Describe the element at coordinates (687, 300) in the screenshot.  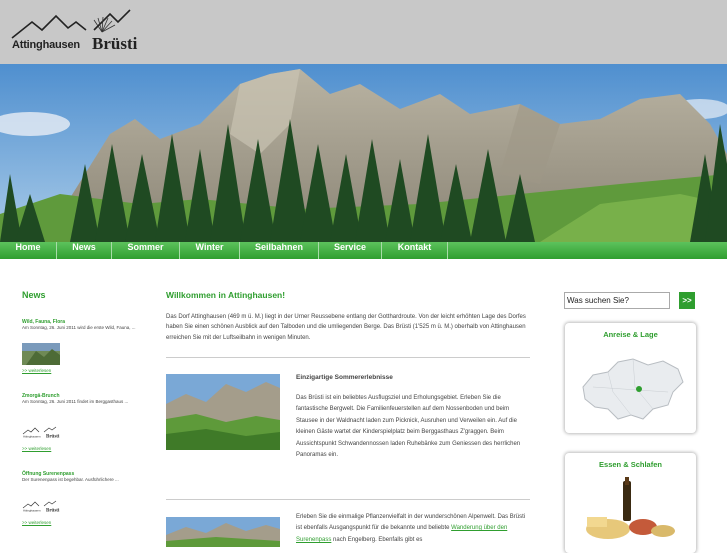
I see `search-button: >>` at that location.